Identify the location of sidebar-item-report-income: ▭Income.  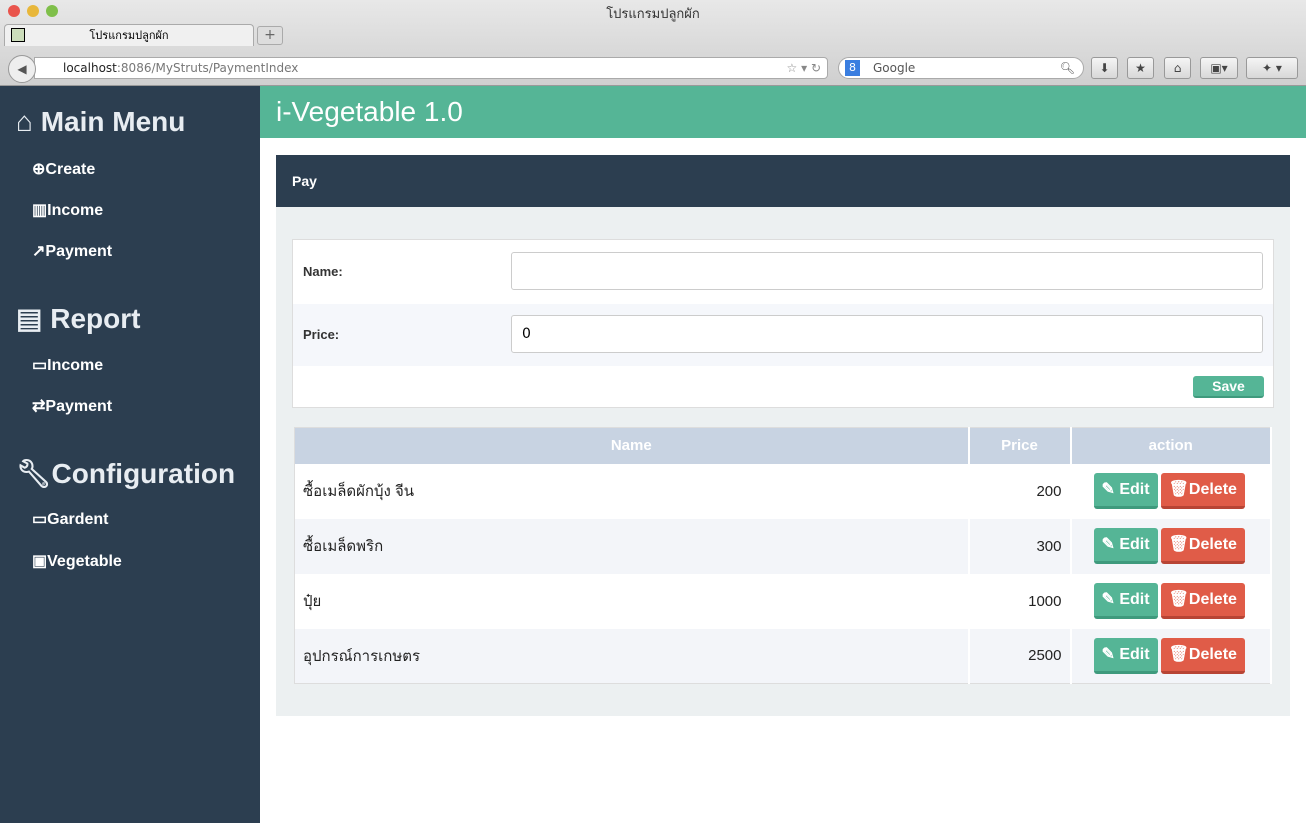
(67, 365).